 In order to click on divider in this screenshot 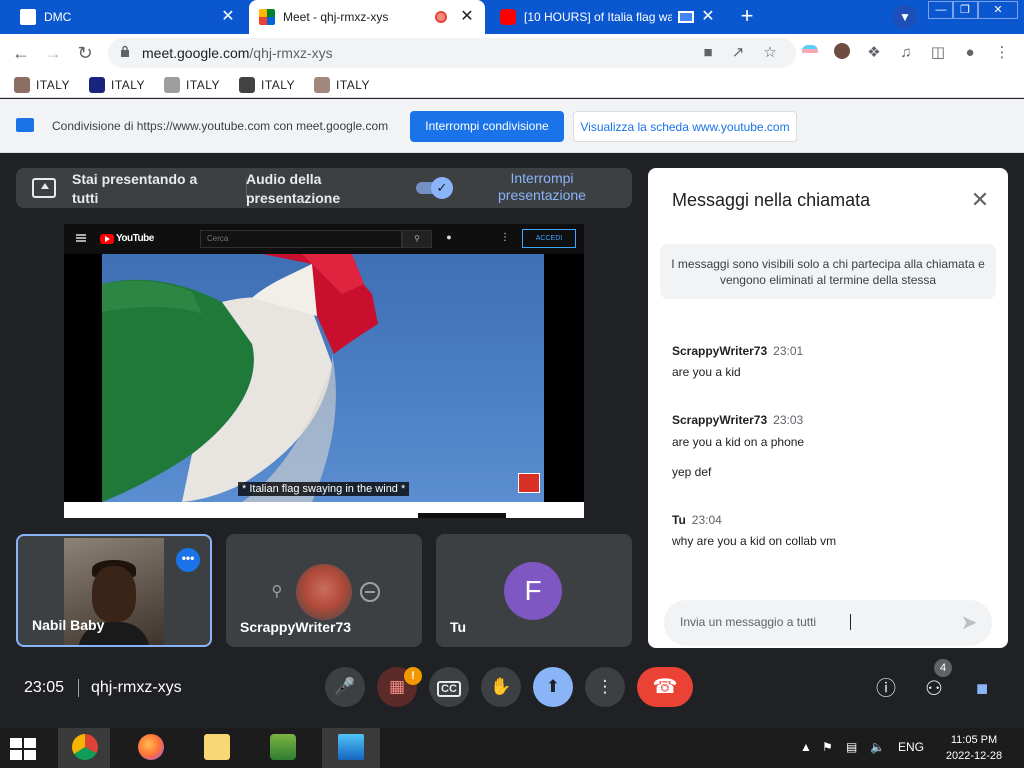, I will do `click(78, 688)`.